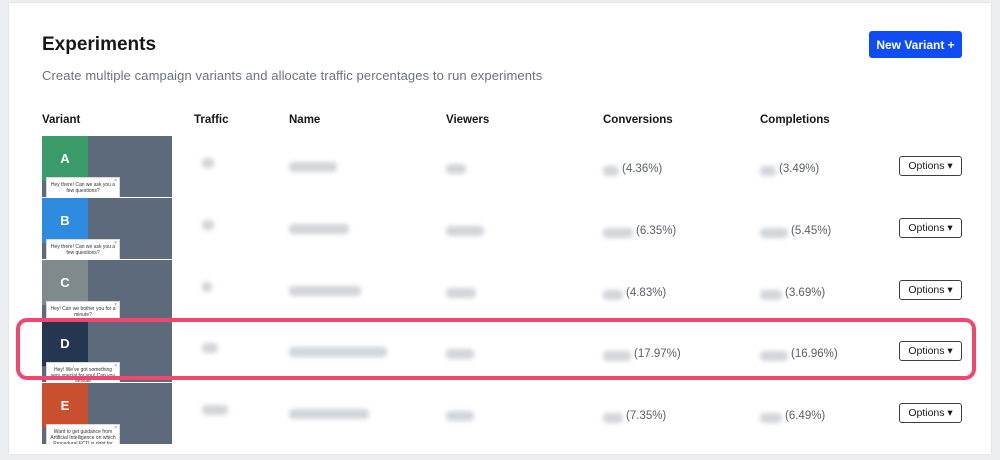 The width and height of the screenshot is (1000, 460). What do you see at coordinates (65, 343) in the screenshot?
I see `variant-letter: D` at bounding box center [65, 343].